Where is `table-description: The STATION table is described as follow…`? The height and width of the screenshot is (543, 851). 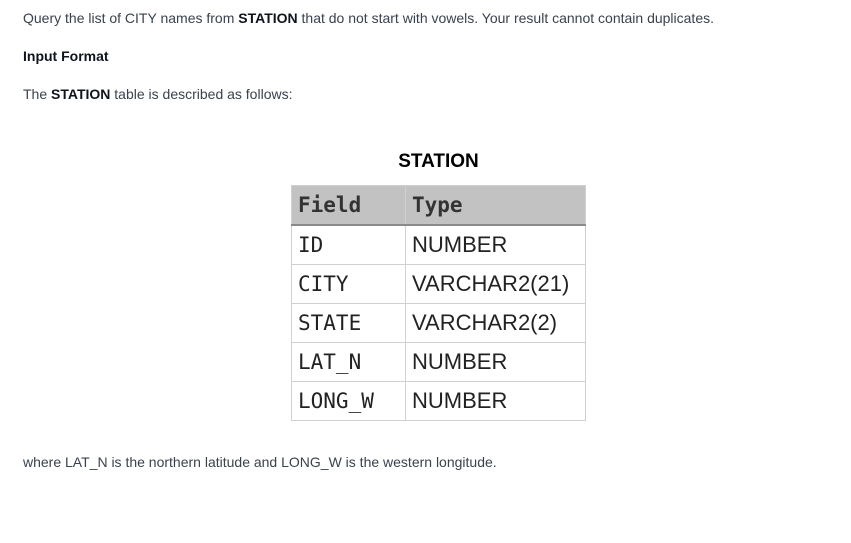
table-description: The STATION table is described as follow… is located at coordinates (157, 94).